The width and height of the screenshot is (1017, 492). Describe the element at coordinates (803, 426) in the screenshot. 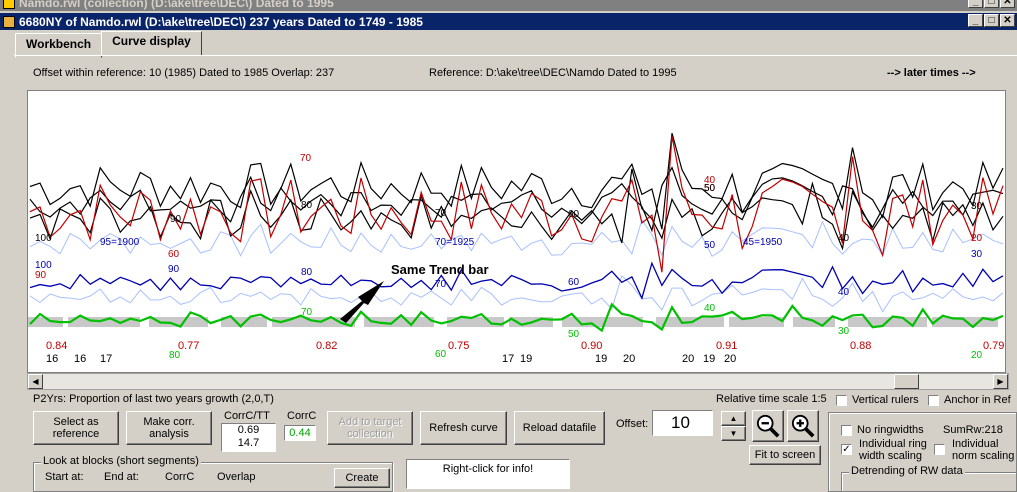

I see `zoom-in-button` at that location.